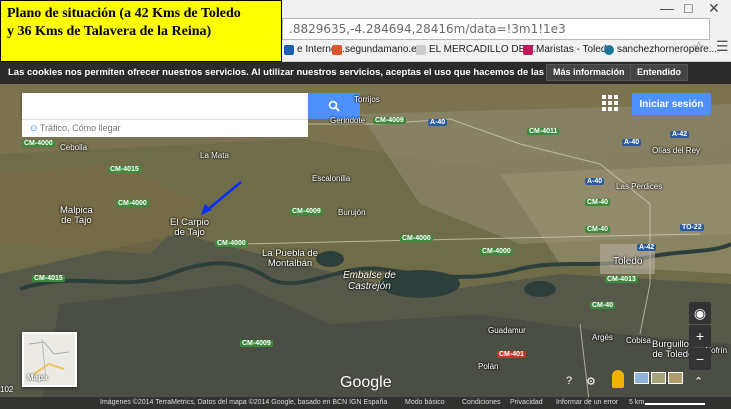 This screenshot has height=409, width=731. Describe the element at coordinates (602, 337) in the screenshot. I see `place-label: Argés` at that location.